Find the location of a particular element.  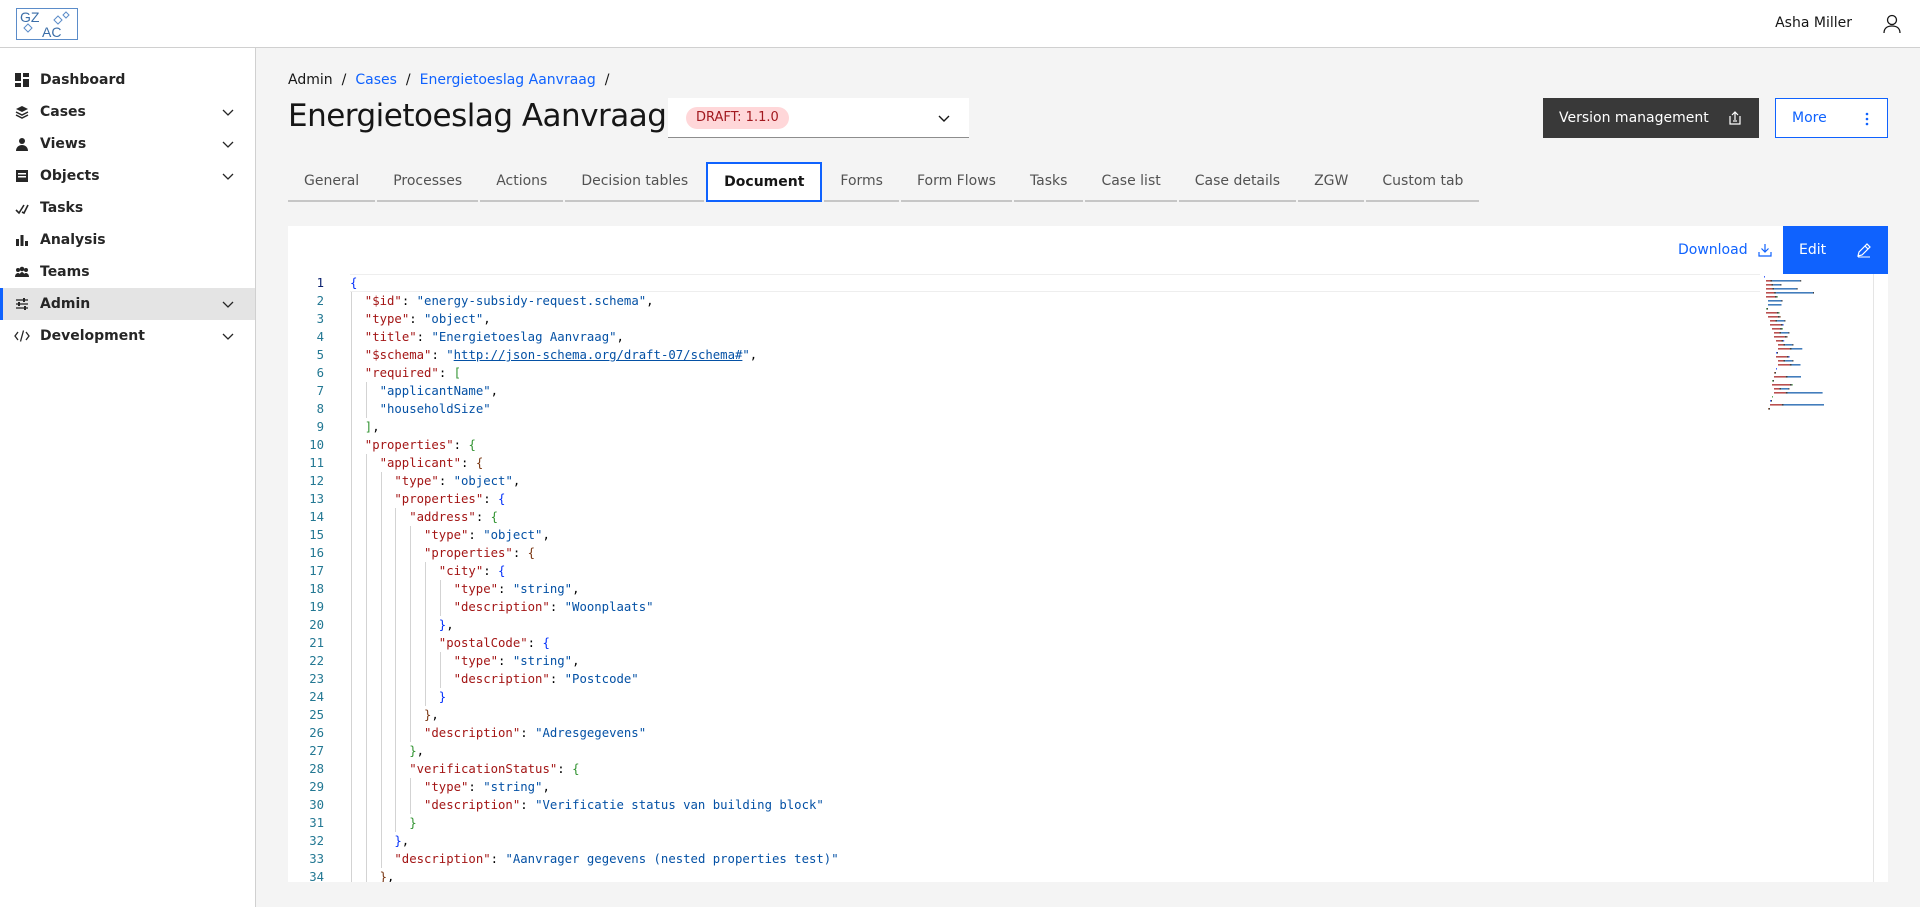

tab-forms: Forms is located at coordinates (861, 182).